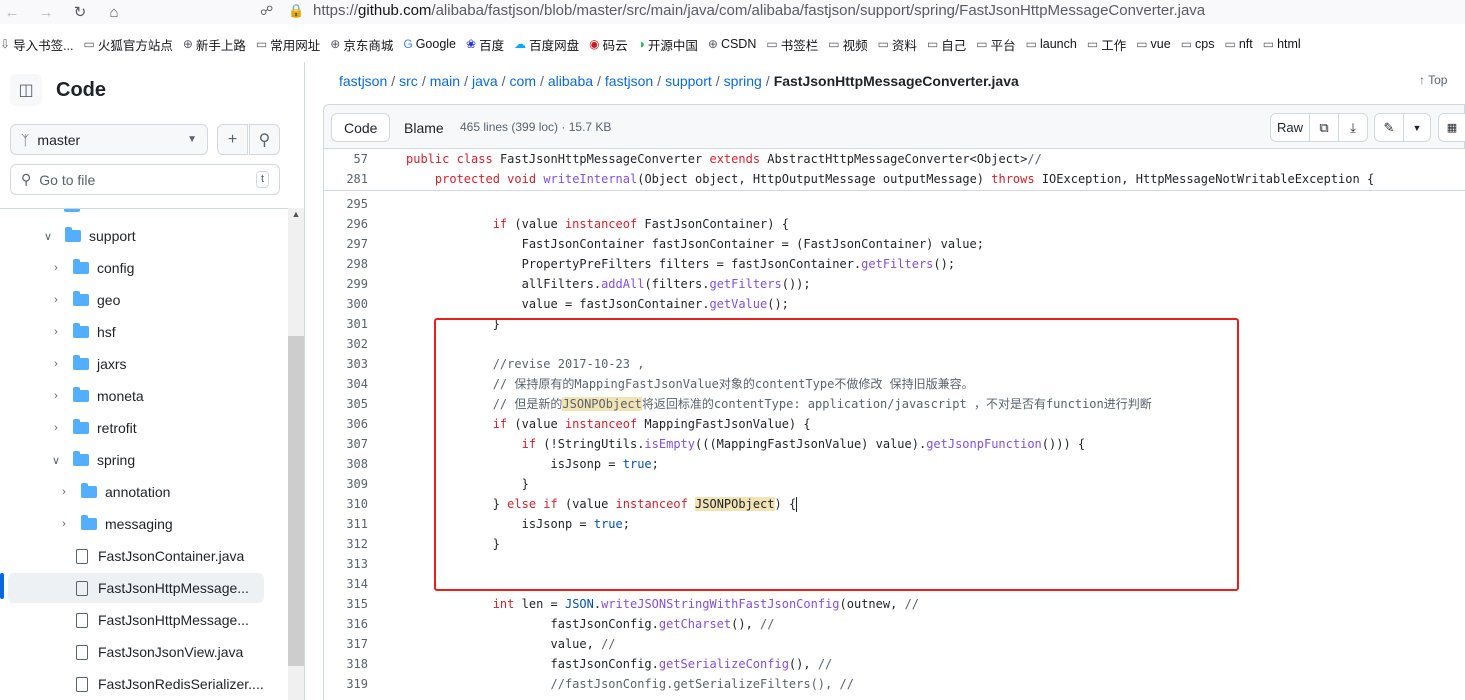  What do you see at coordinates (523, 81) in the screenshot?
I see `breadcrumb-link: com` at bounding box center [523, 81].